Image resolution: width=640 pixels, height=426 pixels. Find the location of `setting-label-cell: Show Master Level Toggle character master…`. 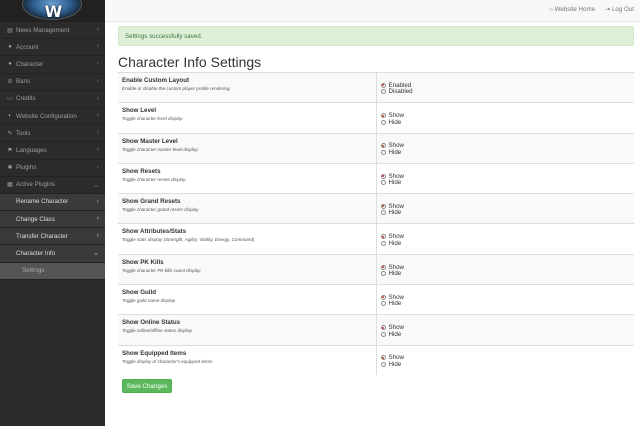

setting-label-cell: Show Master Level Toggle character master… is located at coordinates (247, 148).